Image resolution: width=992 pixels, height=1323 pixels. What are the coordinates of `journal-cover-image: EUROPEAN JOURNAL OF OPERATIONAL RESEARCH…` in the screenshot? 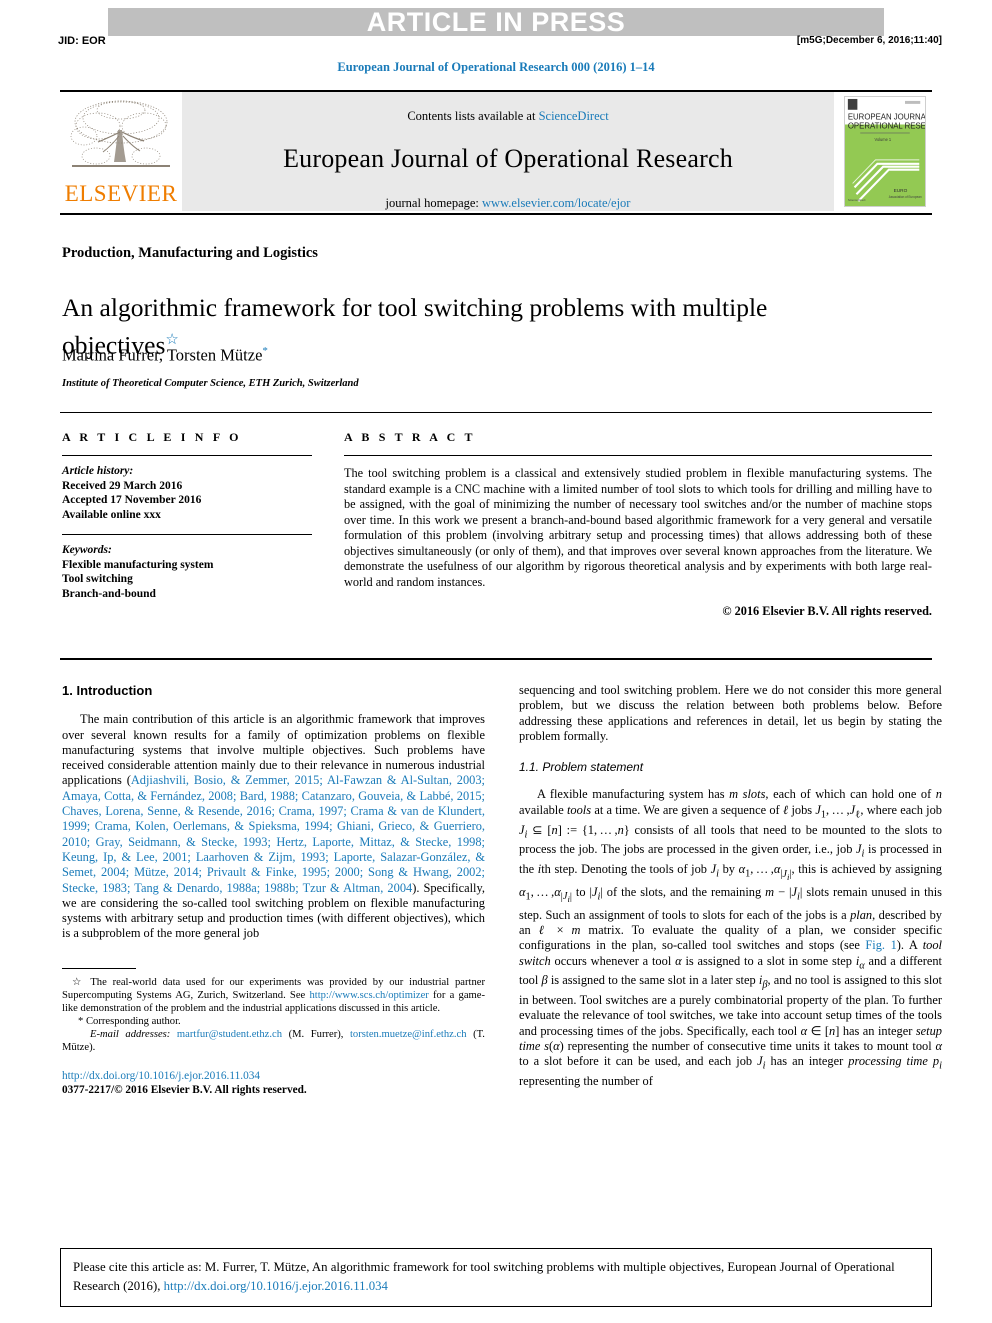 It's located at (885, 151).